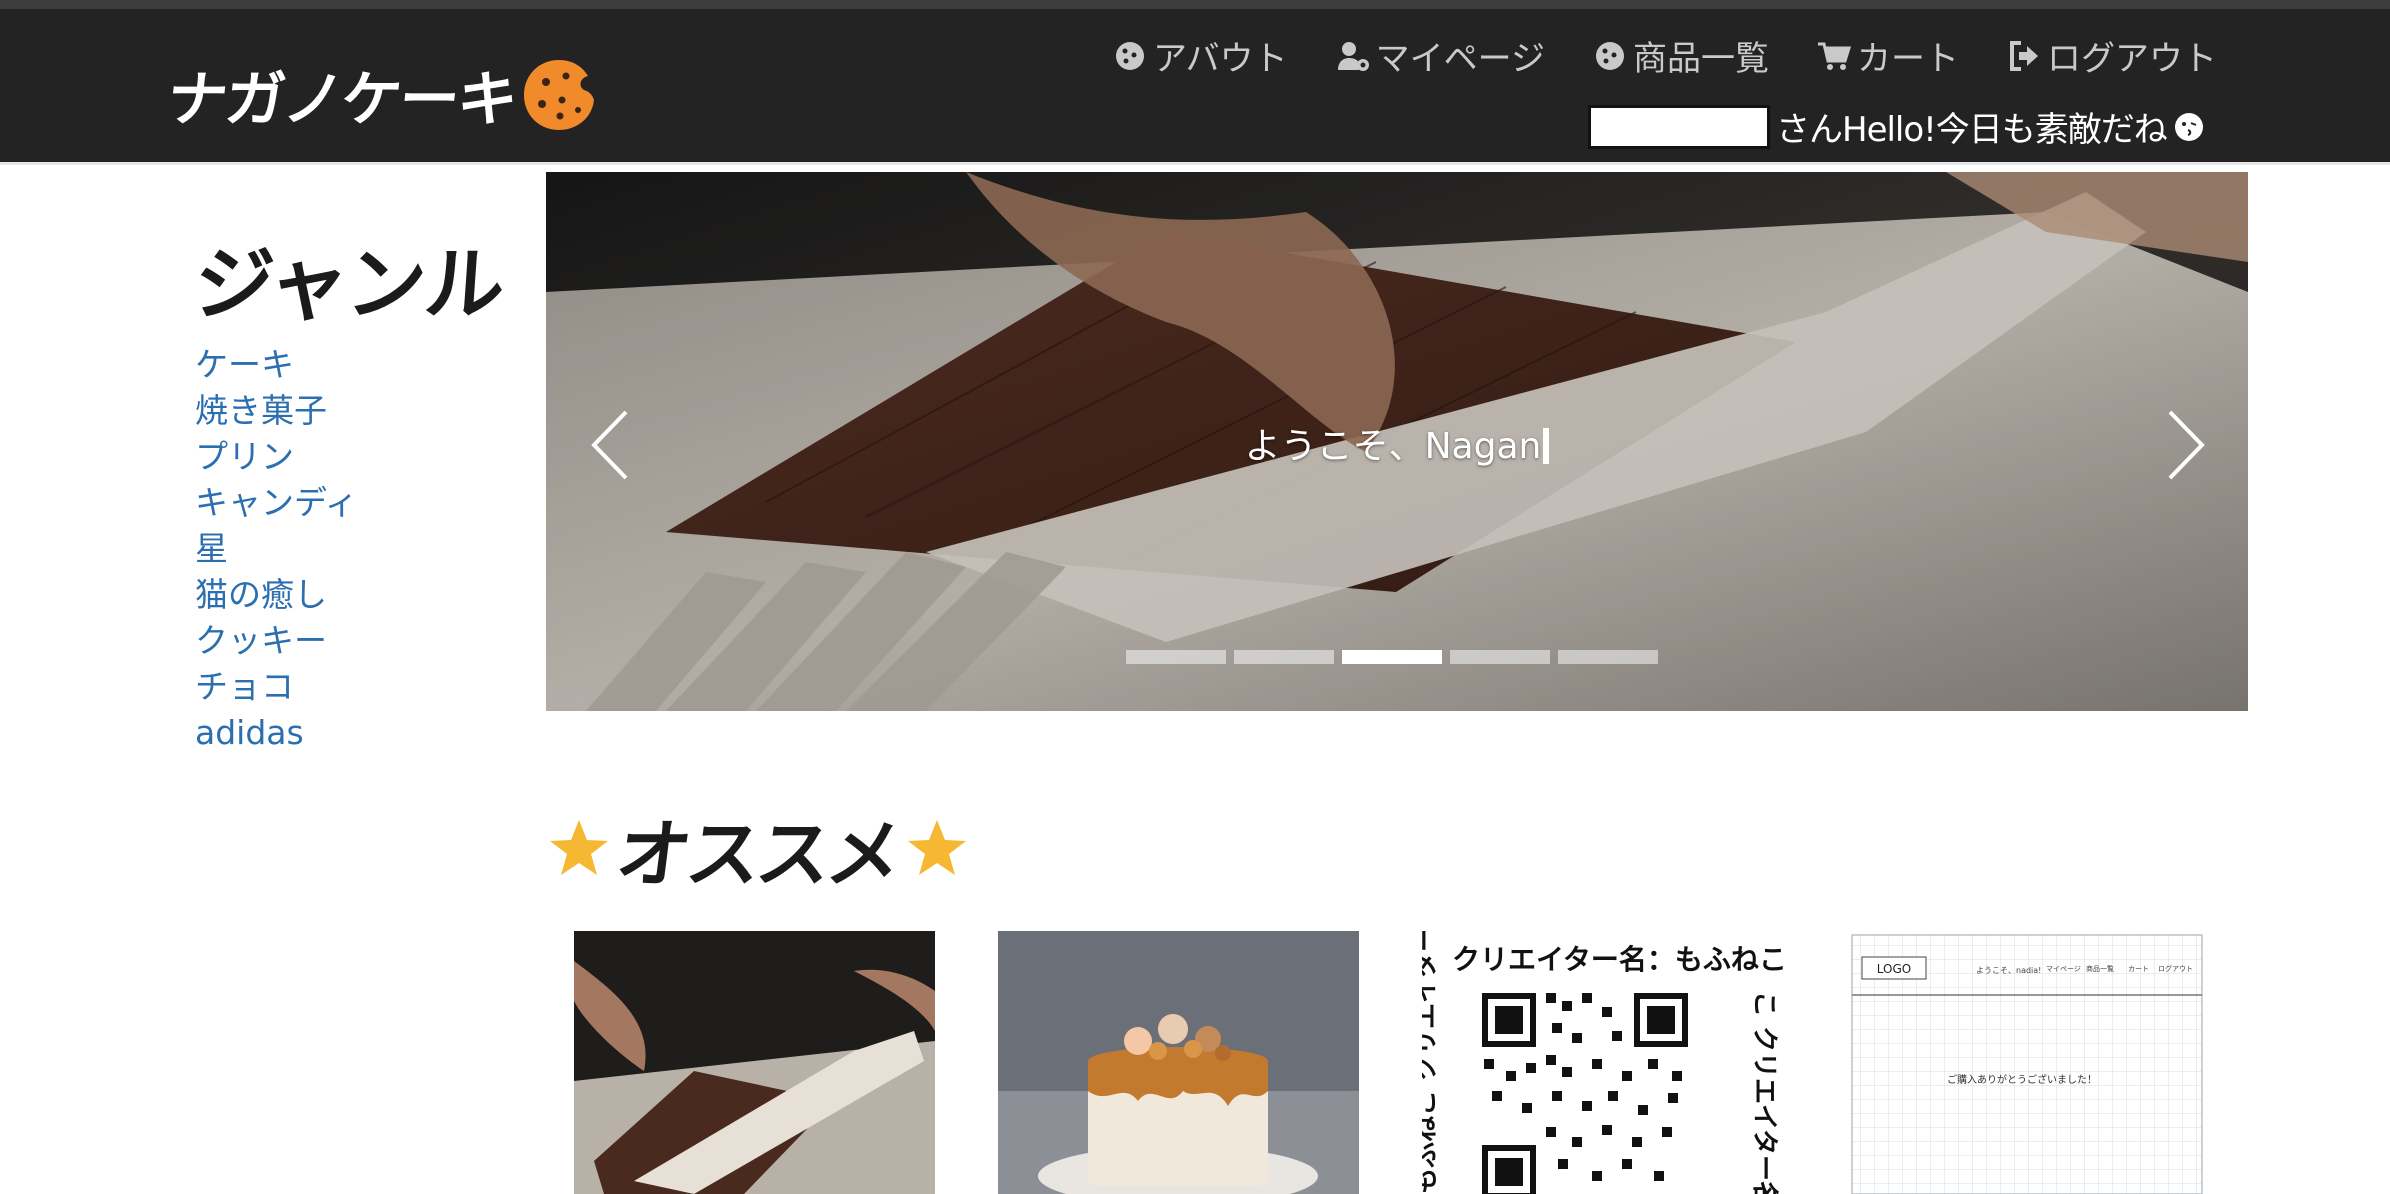 The image size is (2390, 1194). Describe the element at coordinates (1894, 969) in the screenshot. I see `wireframe-logo: LOGO` at that location.